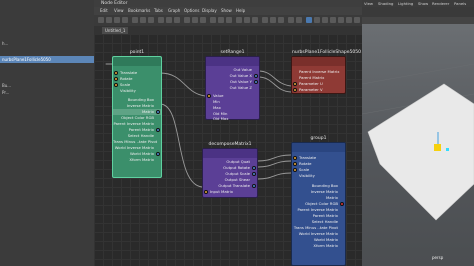 The width and height of the screenshot is (474, 266). What do you see at coordinates (115, 30) in the screenshot?
I see `tab-untitled: Untitled_1` at bounding box center [115, 30].